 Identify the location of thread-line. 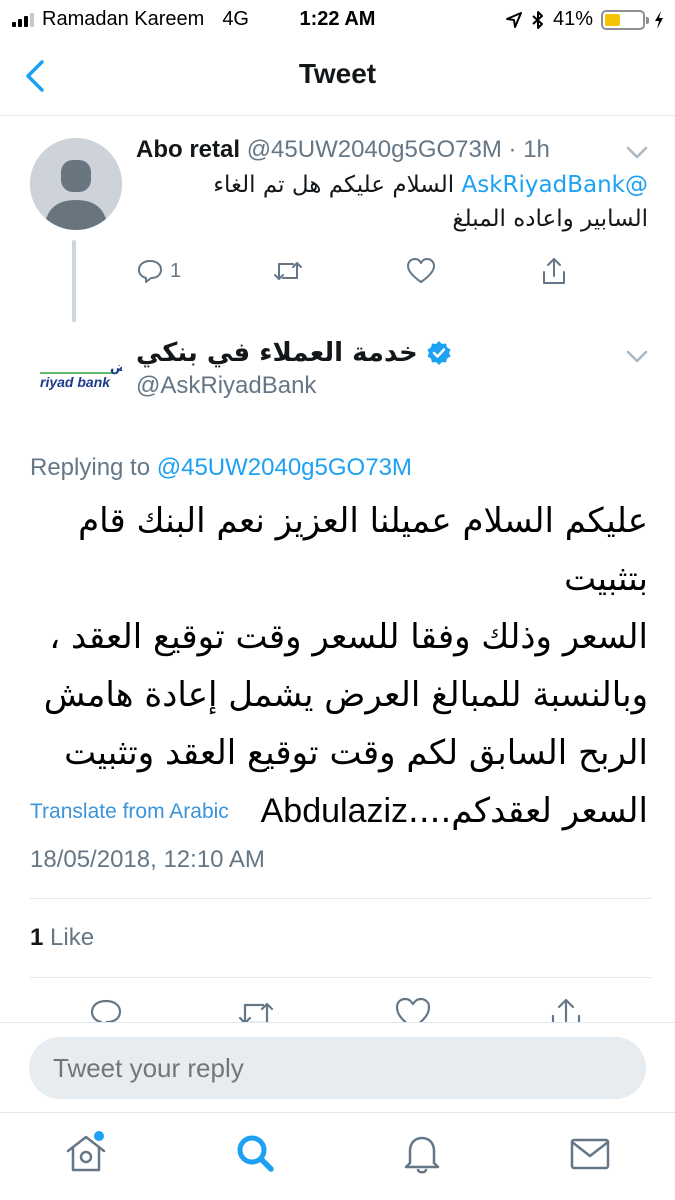
(74, 281).